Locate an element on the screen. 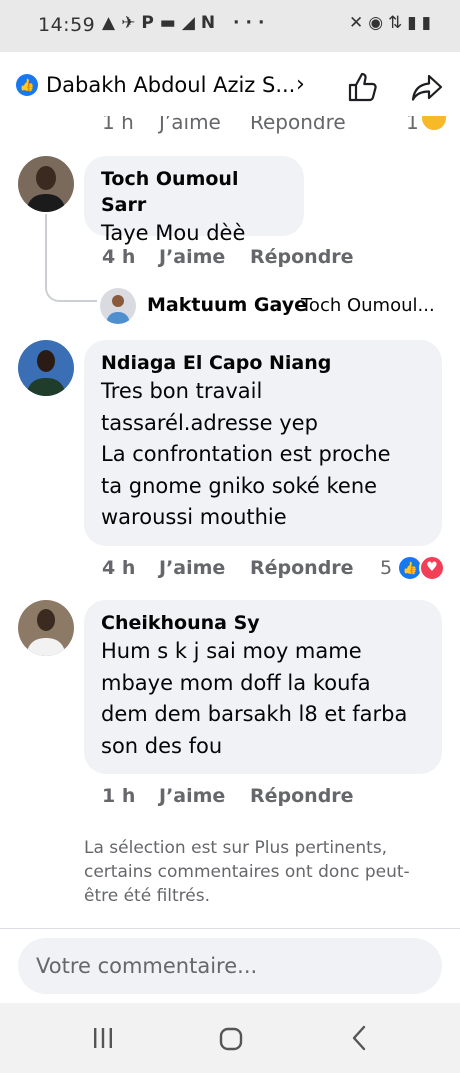 Image resolution: width=460 pixels, height=1073 pixels. reply-author: Maktuum Gaye is located at coordinates (227, 305).